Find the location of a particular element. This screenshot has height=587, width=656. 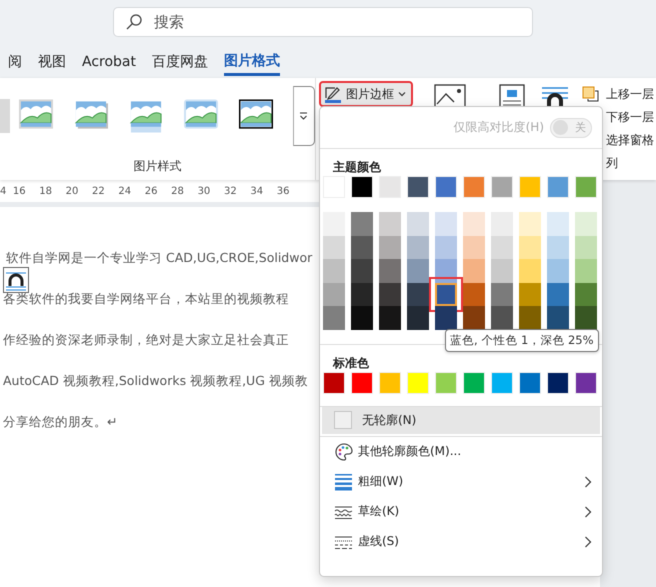

picture-style-thumbnail is located at coordinates (5, 116).